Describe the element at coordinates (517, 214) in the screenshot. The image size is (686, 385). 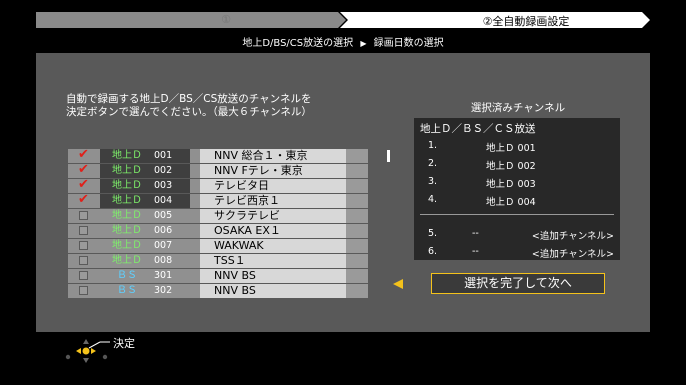
I see `divider` at that location.